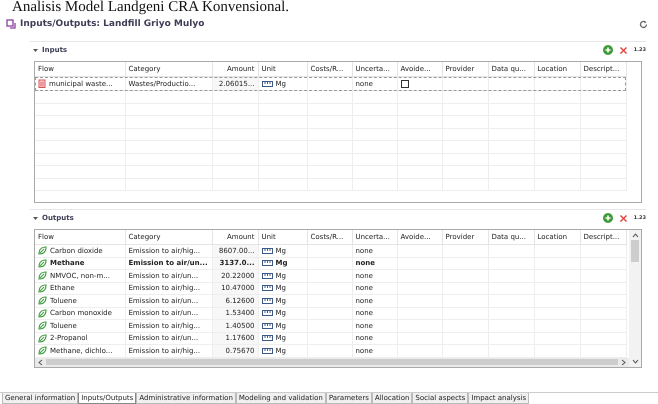 This screenshot has width=658, height=404. Describe the element at coordinates (40, 362) in the screenshot. I see `scroll-left-icon` at that location.